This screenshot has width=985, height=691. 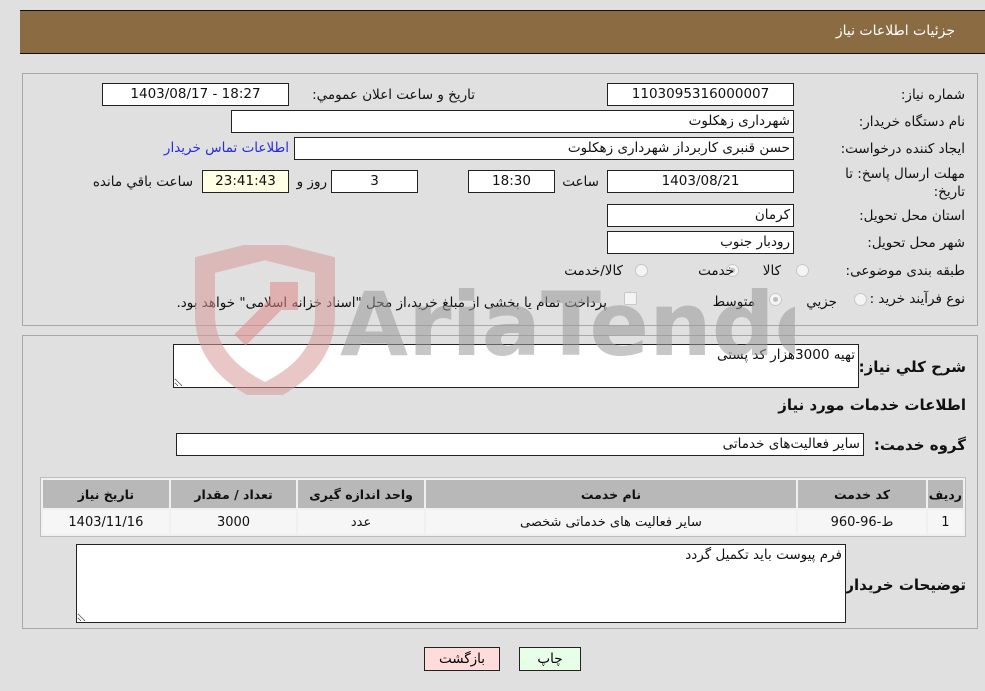 What do you see at coordinates (544, 148) in the screenshot?
I see `requester-field: حسن قنبری کاربرداز شهرداری زهکلوت` at bounding box center [544, 148].